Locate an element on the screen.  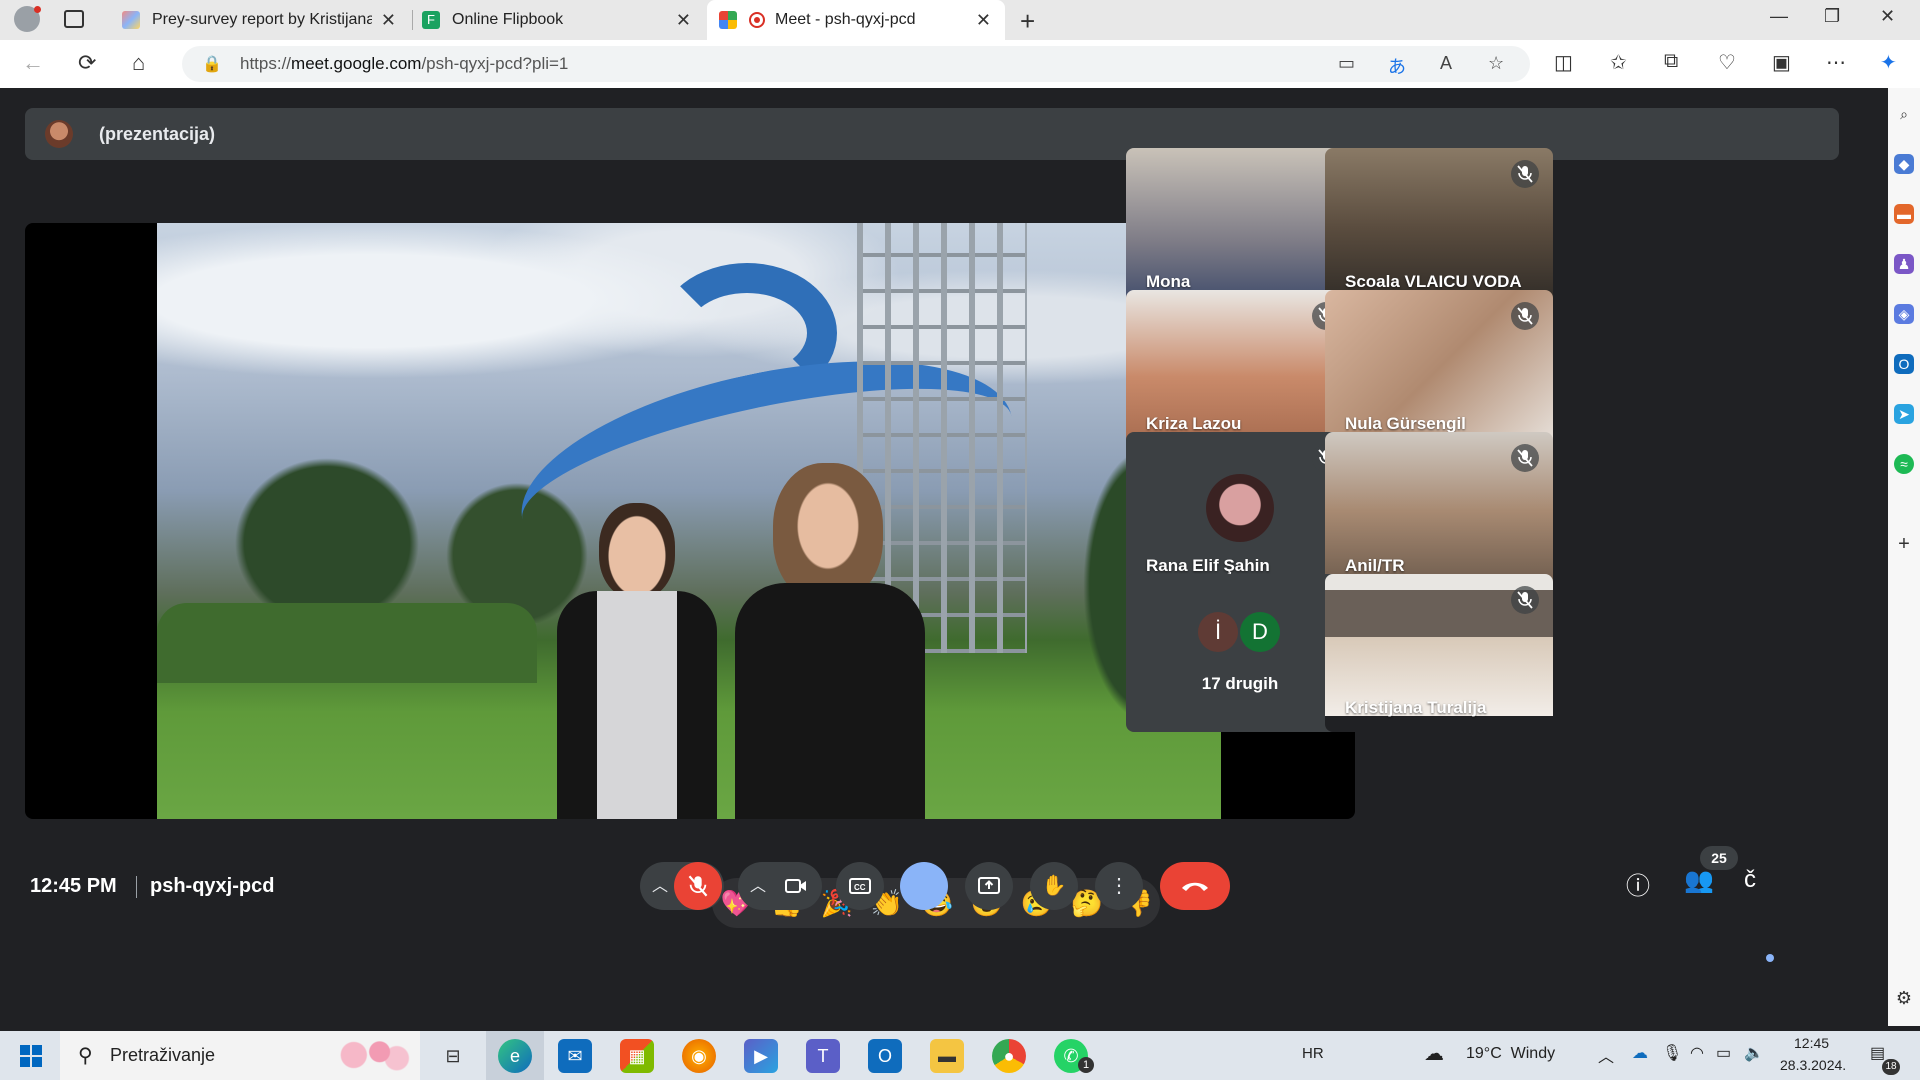
participant-name: Scoala VLAICU VODA is located at coordinates (1433, 281).